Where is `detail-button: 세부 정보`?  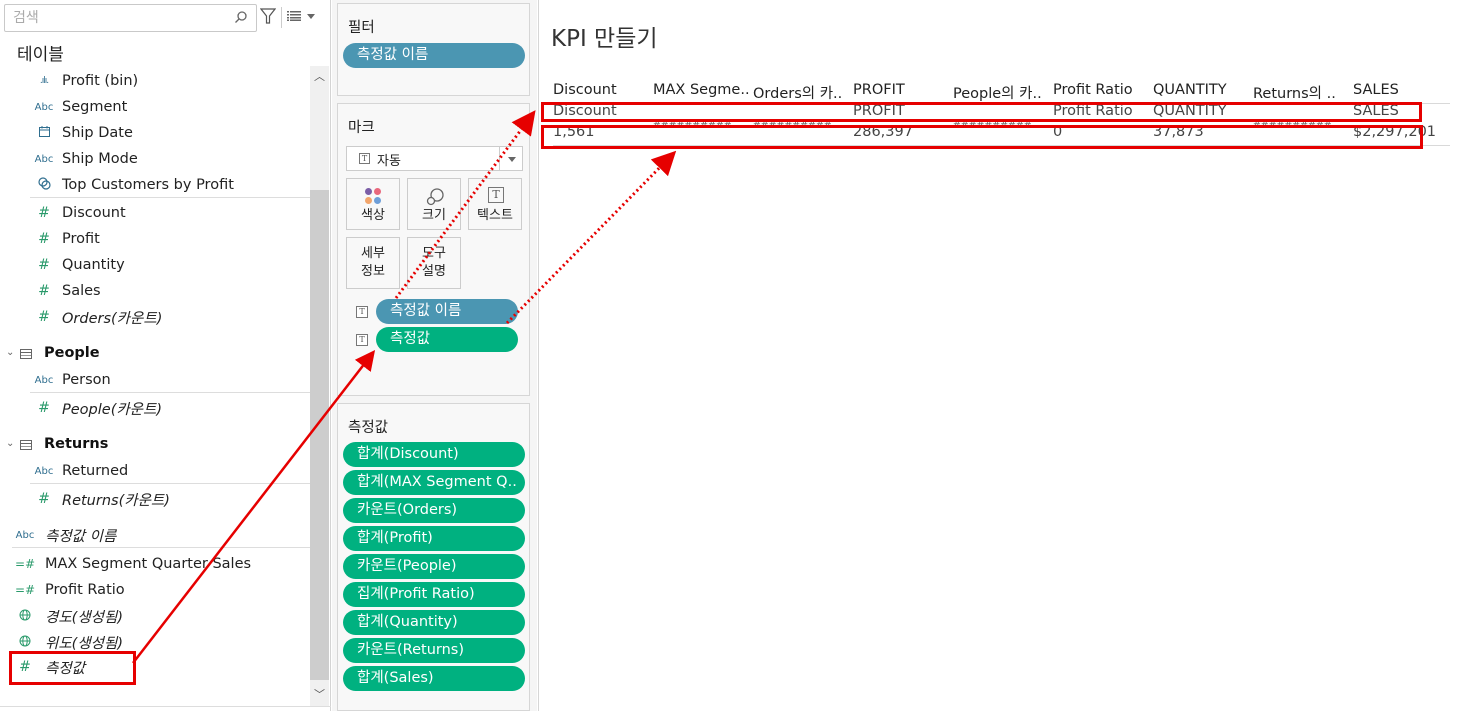
detail-button: 세부 정보 is located at coordinates (373, 263).